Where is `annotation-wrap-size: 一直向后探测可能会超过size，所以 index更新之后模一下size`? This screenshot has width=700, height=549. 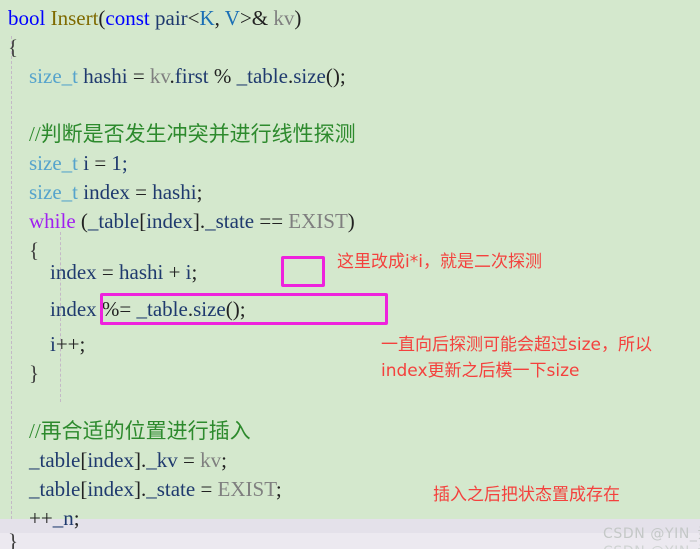
annotation-wrap-size: 一直向后探测可能会超过size，所以 index更新之后模一下size is located at coordinates (516, 358).